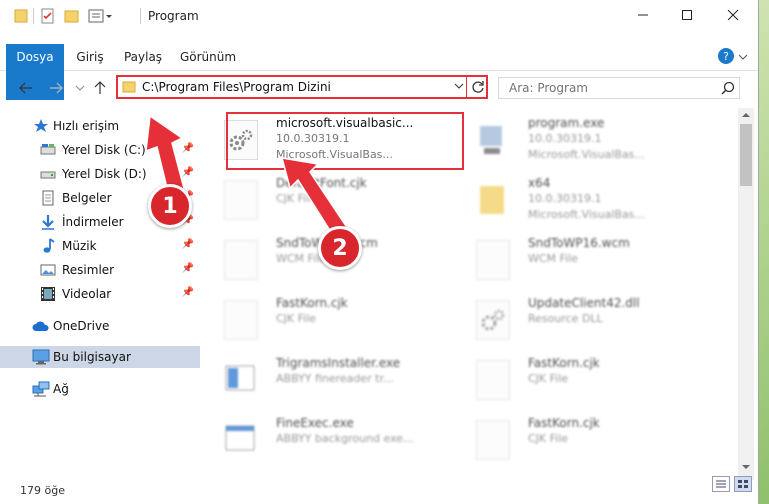  Describe the element at coordinates (340, 248) in the screenshot. I see `step-badge-2: 2` at that location.